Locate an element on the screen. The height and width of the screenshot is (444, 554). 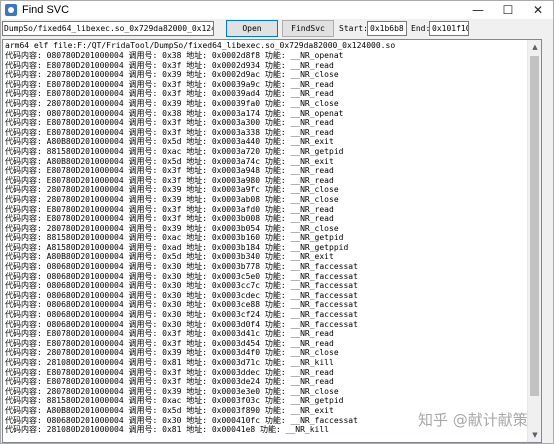
start-address-input: 0x1b6b8 is located at coordinates (387, 28).